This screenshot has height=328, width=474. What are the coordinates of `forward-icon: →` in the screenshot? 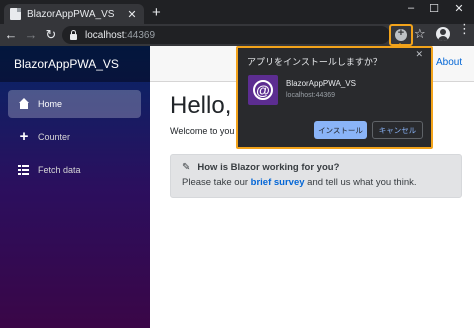 It's located at (31, 35).